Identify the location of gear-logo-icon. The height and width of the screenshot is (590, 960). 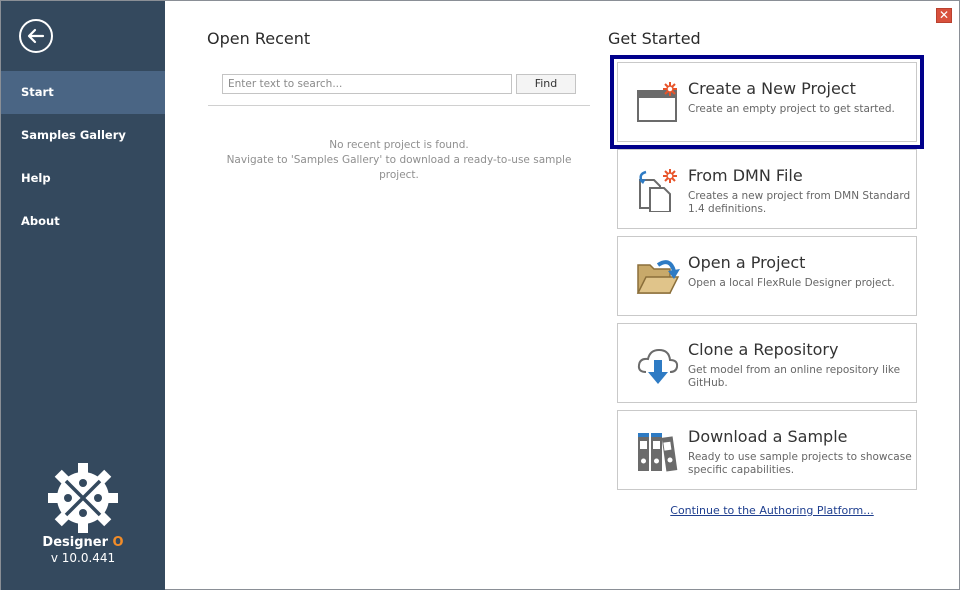
(83, 498).